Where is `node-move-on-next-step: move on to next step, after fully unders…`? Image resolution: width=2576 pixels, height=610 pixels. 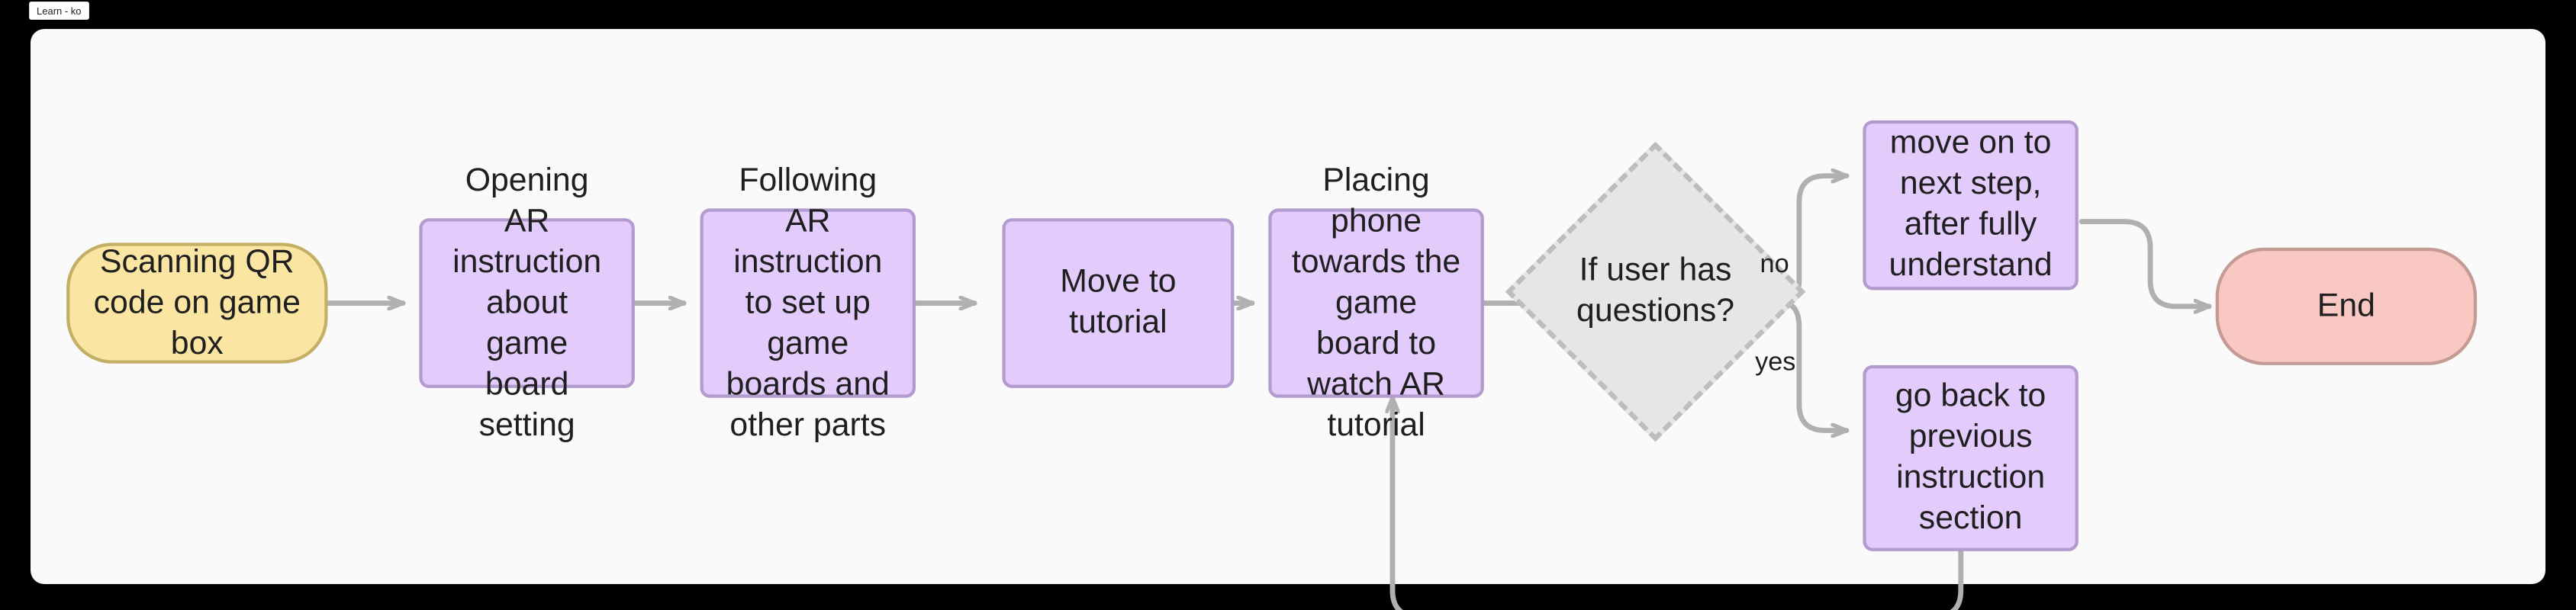 node-move-on-next-step: move on to next step, after fully unders… is located at coordinates (1971, 205).